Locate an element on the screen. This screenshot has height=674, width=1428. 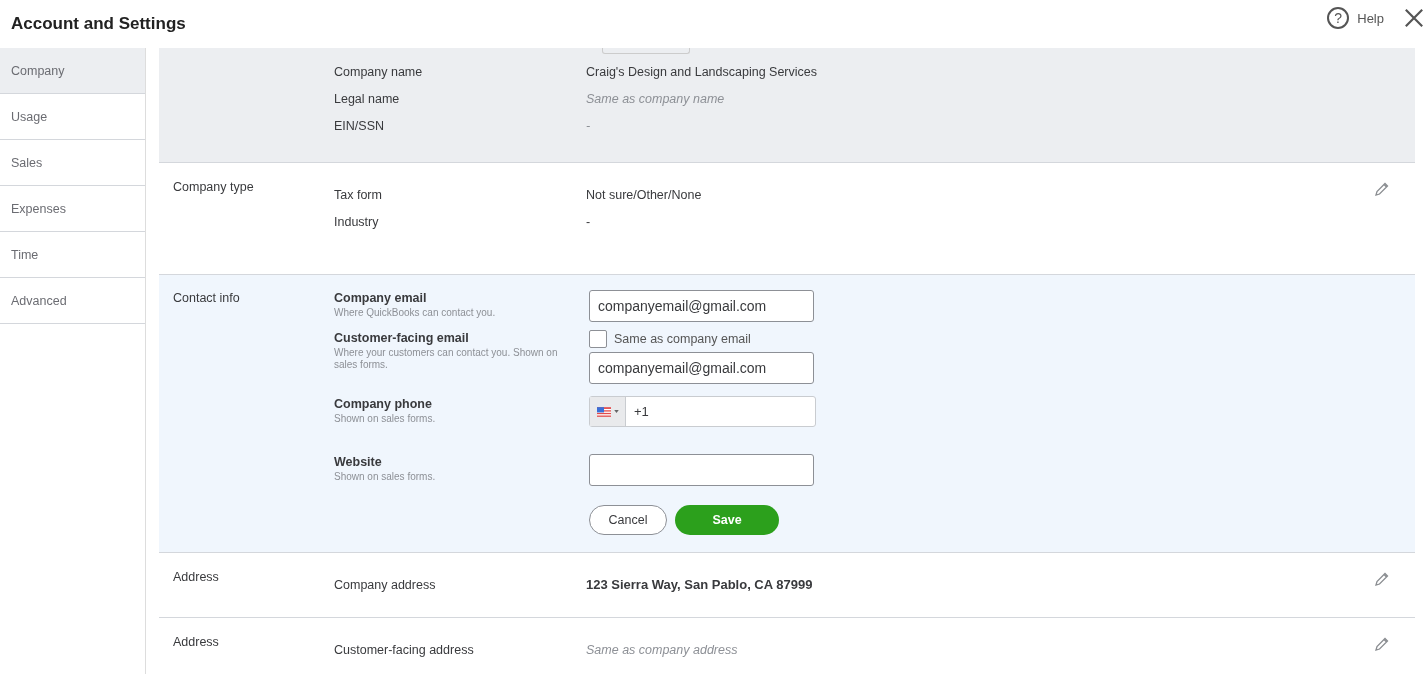
field-label: EIN/SSN is located at coordinates (359, 126).